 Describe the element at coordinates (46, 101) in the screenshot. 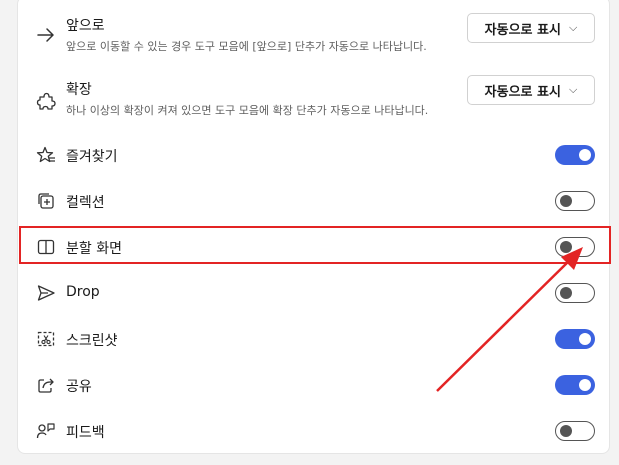

I see `puzzle-icon` at that location.